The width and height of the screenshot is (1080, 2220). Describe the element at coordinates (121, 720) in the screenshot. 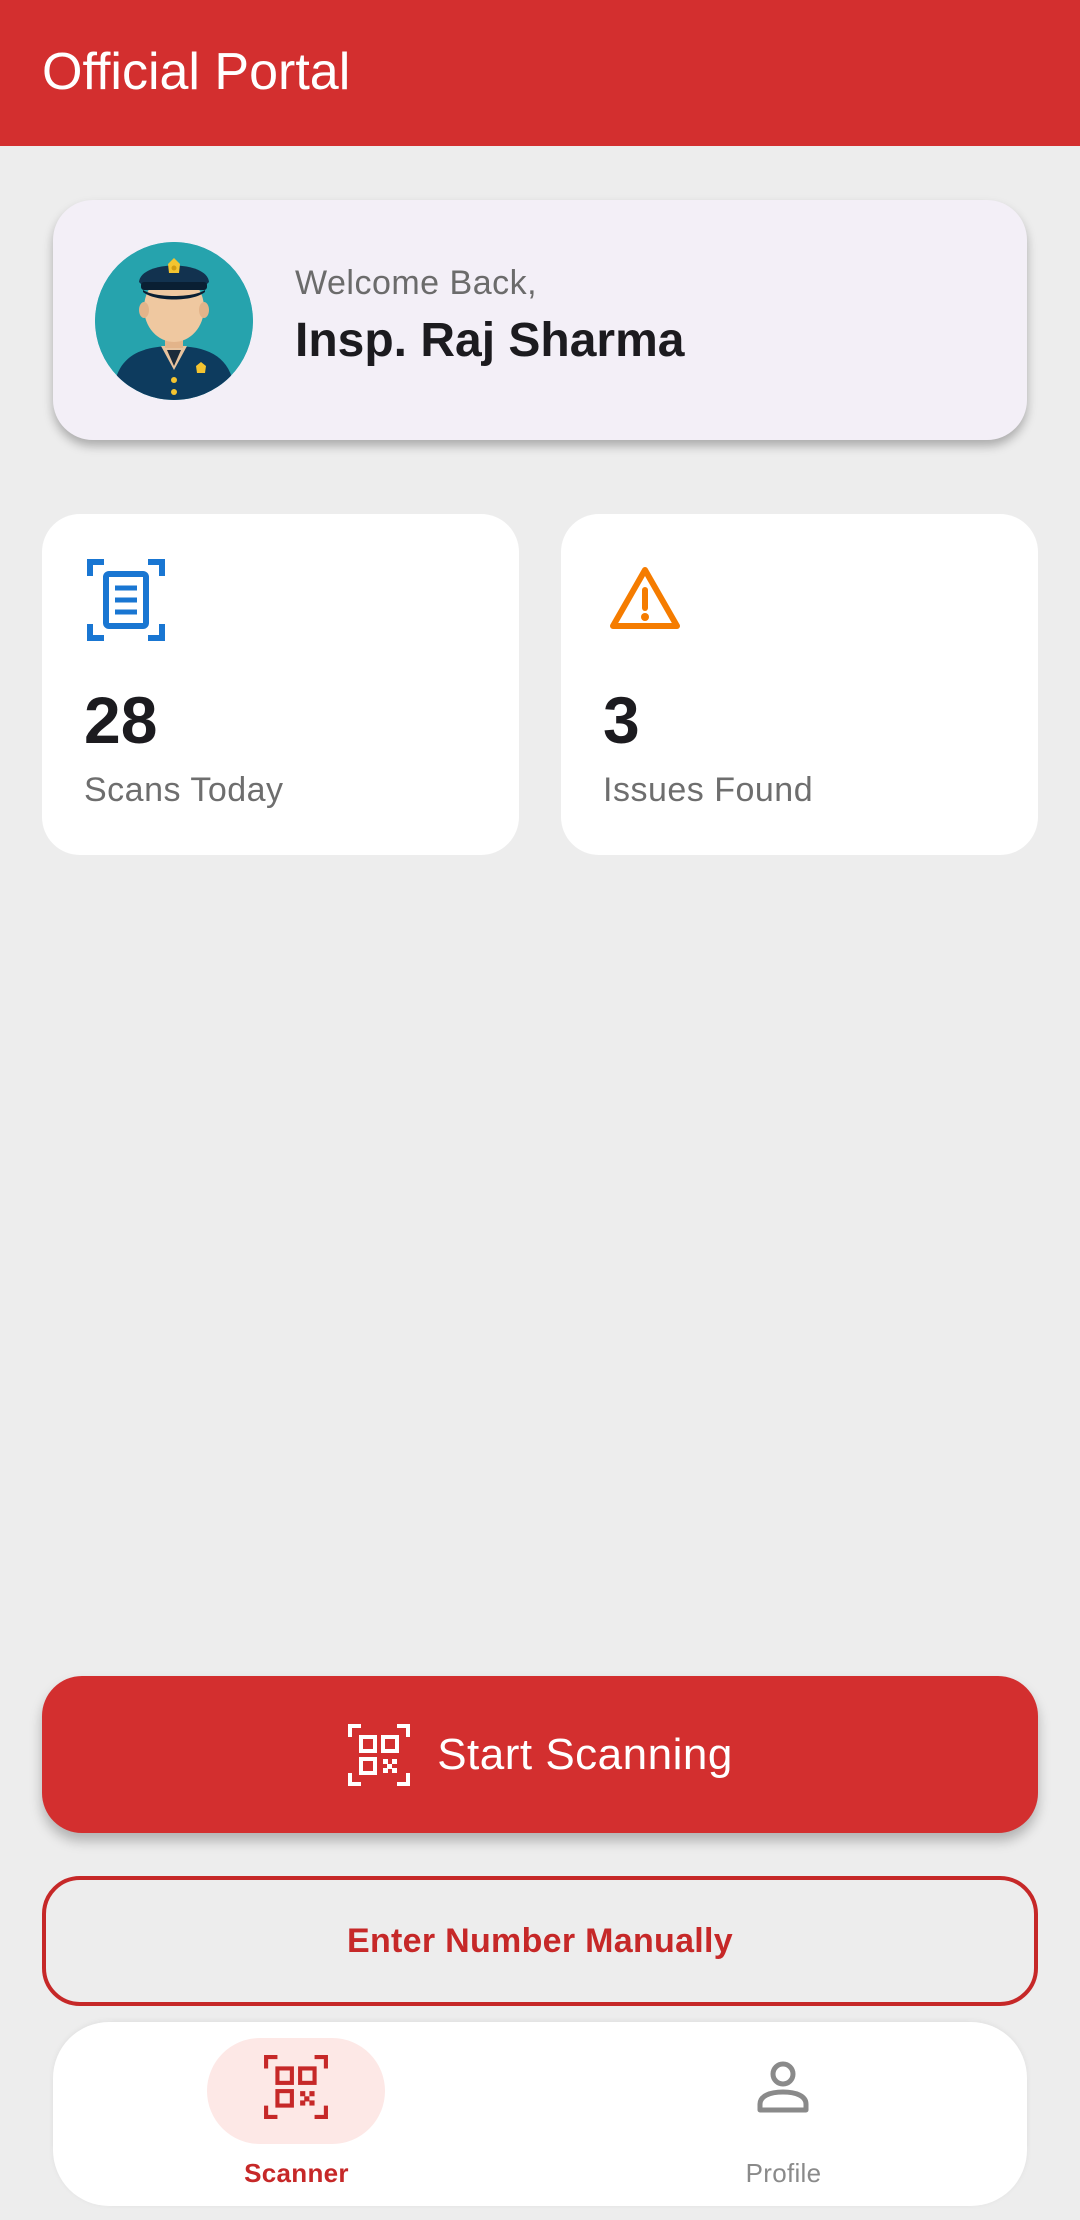

I see `scans-today-count: 28` at that location.